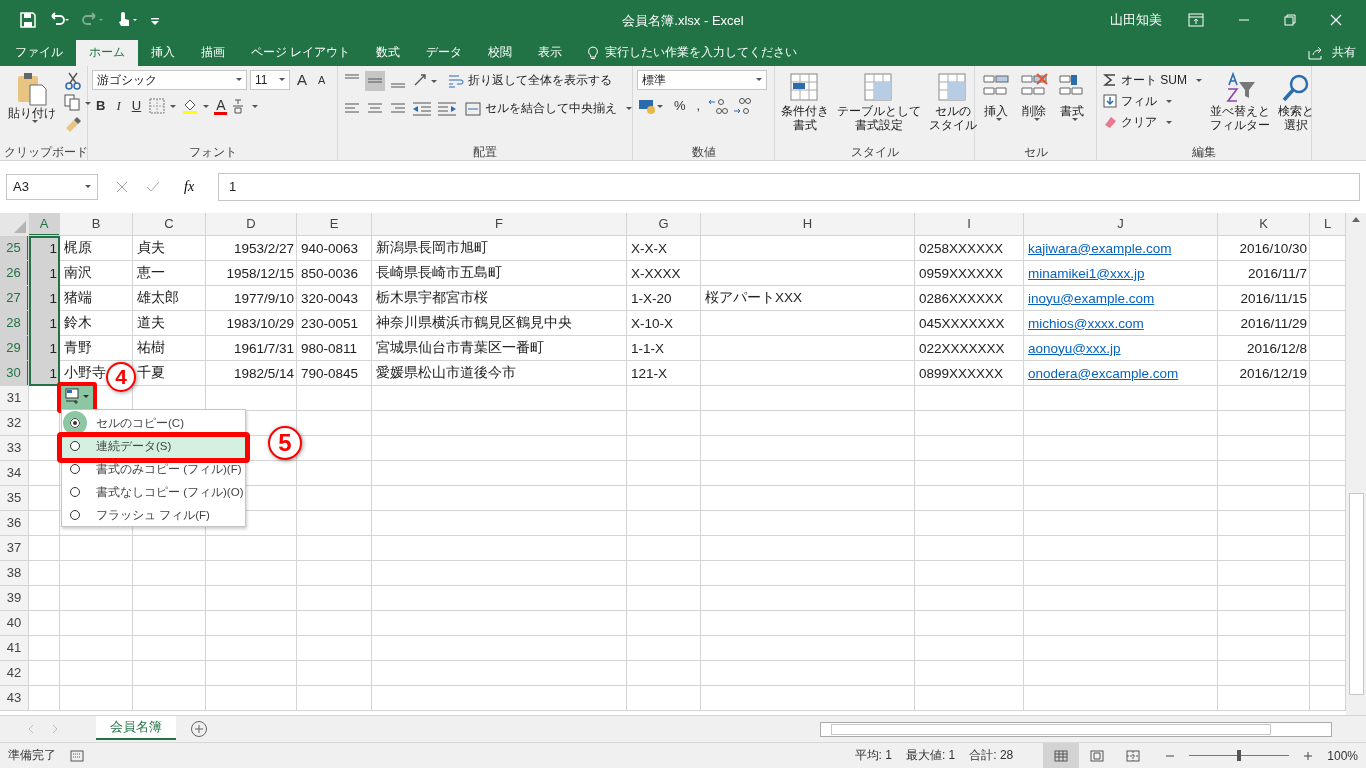  What do you see at coordinates (136, 727) in the screenshot?
I see `sheet-tab: 会員名簿` at bounding box center [136, 727].